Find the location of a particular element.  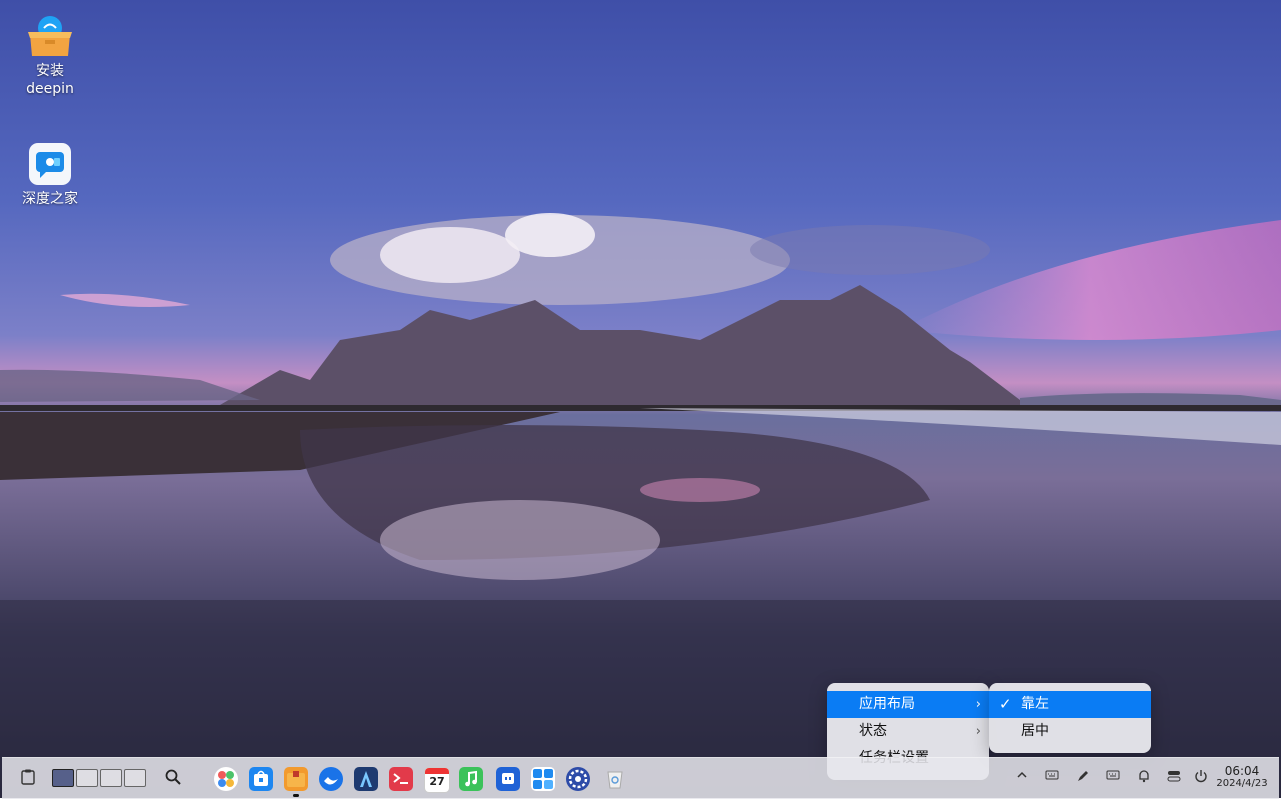

app-layout-submenu: ✓ 靠左 居中 is located at coordinates (1070, 718).